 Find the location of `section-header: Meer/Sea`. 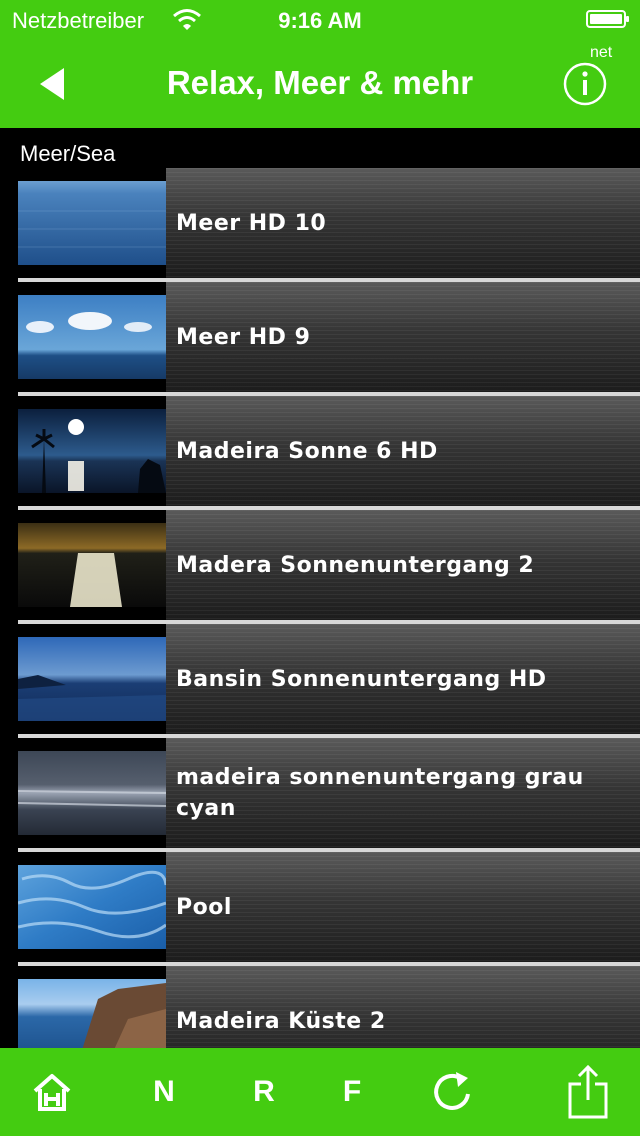

section-header: Meer/Sea is located at coordinates (68, 153).